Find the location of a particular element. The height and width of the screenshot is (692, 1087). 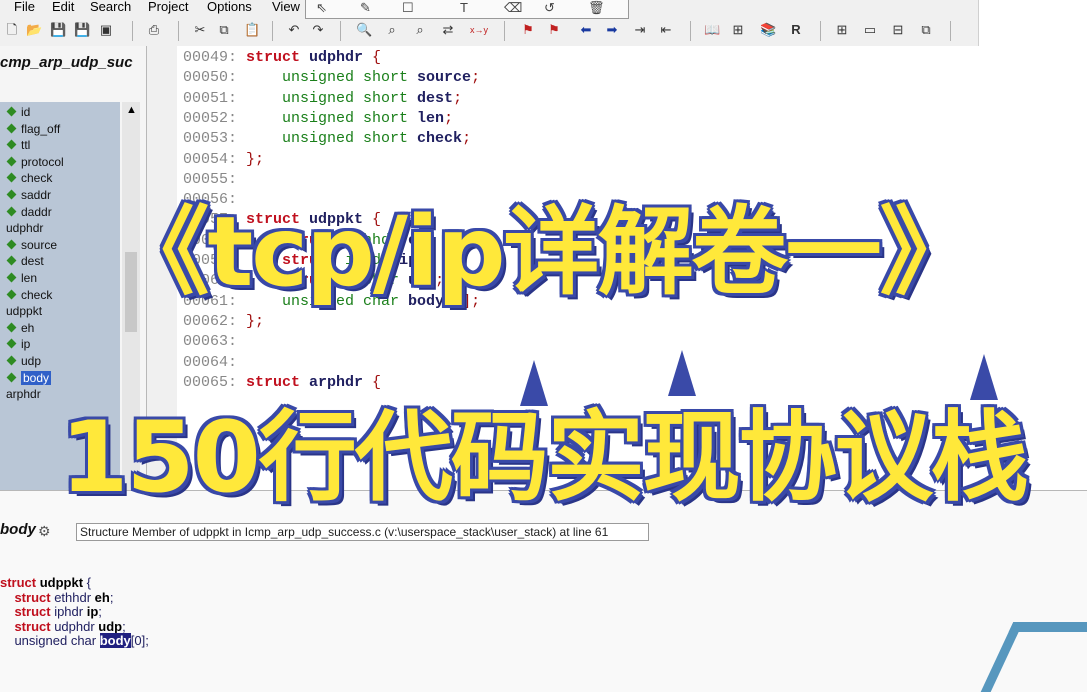

chevron-up-icon: ▲ is located at coordinates (131, 110).